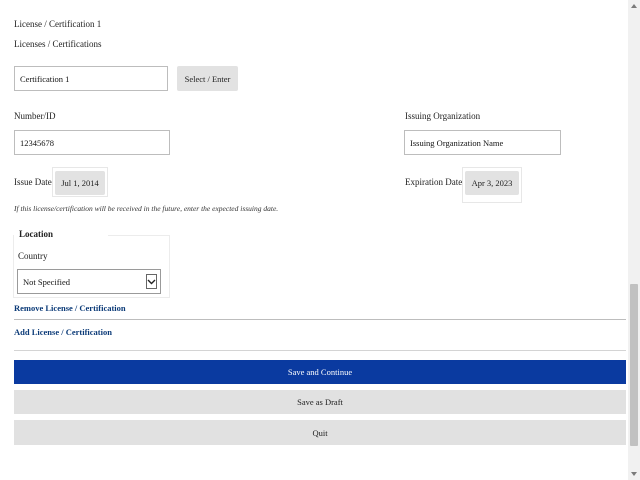  I want to click on licenses-label: Licenses / Certifications, so click(58, 44).